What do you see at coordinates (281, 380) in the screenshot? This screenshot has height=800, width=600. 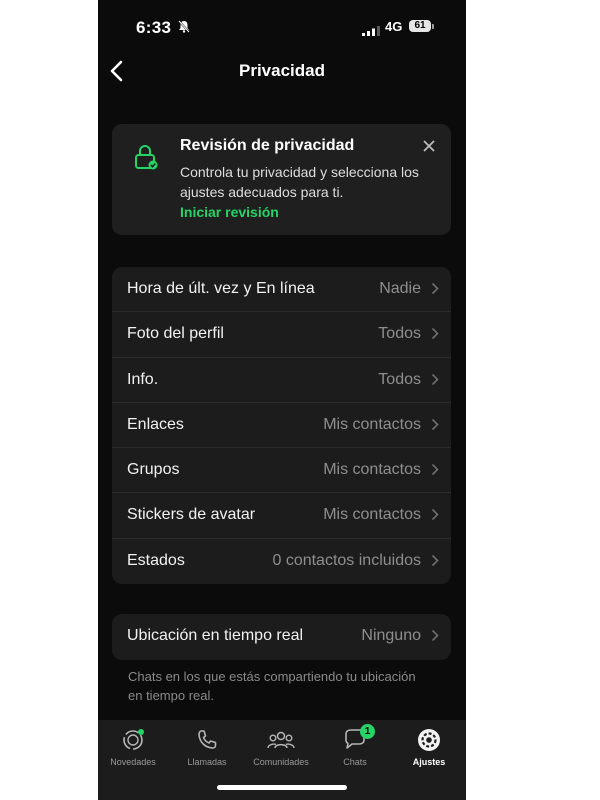 I see `setting-info: Info. Todos` at bounding box center [281, 380].